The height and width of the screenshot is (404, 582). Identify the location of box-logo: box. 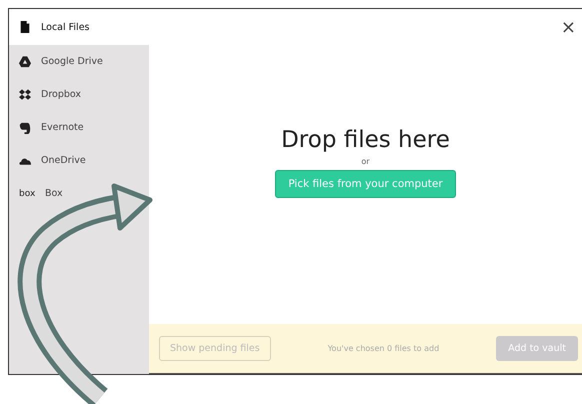
(27, 193).